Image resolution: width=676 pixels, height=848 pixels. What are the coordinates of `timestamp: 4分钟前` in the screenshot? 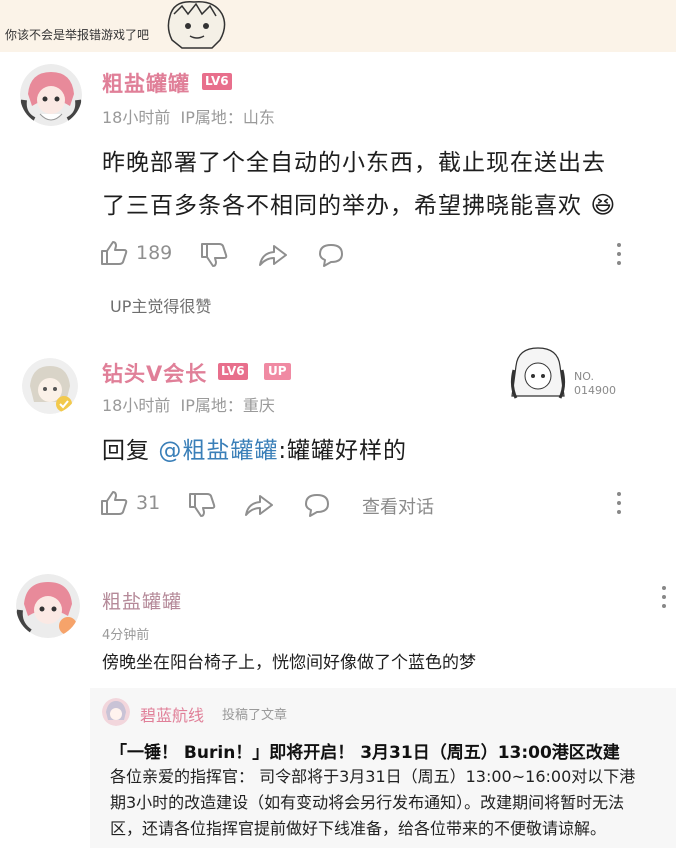 It's located at (126, 635).